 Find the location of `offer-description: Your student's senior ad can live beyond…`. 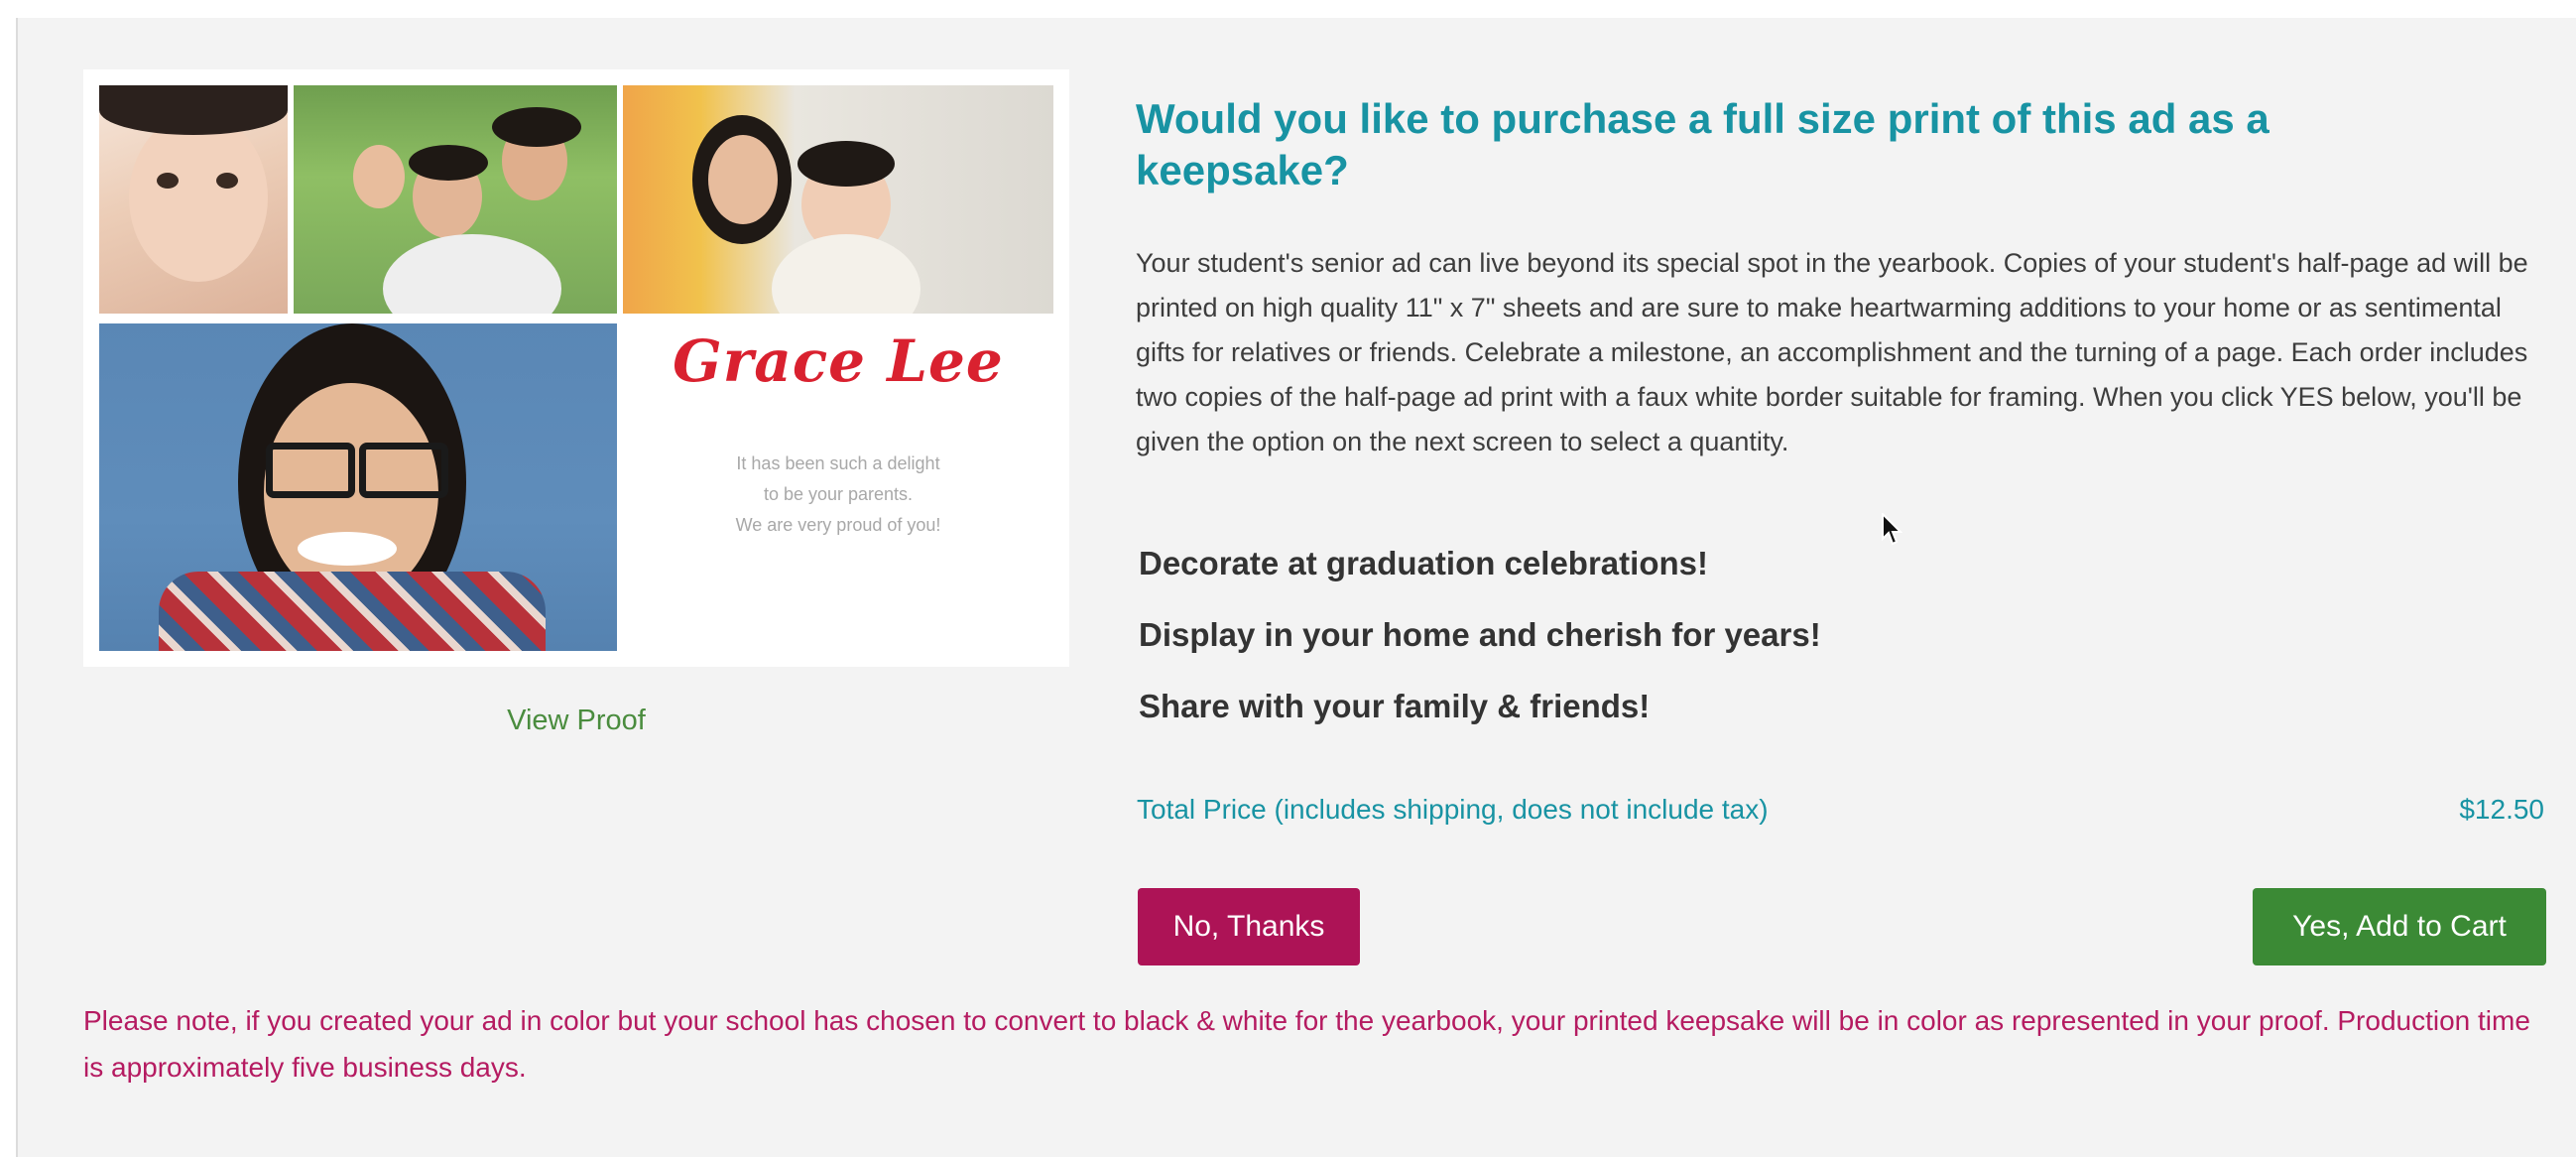

offer-description: Your student's senior ad can live beyond… is located at coordinates (1832, 352).